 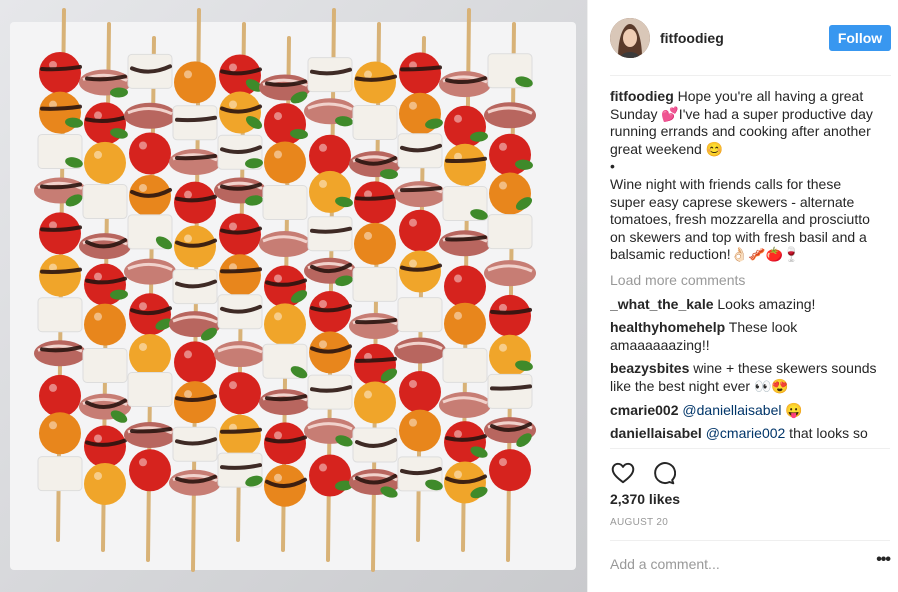 I want to click on comment-text: Looks amazing!, so click(x=766, y=303).